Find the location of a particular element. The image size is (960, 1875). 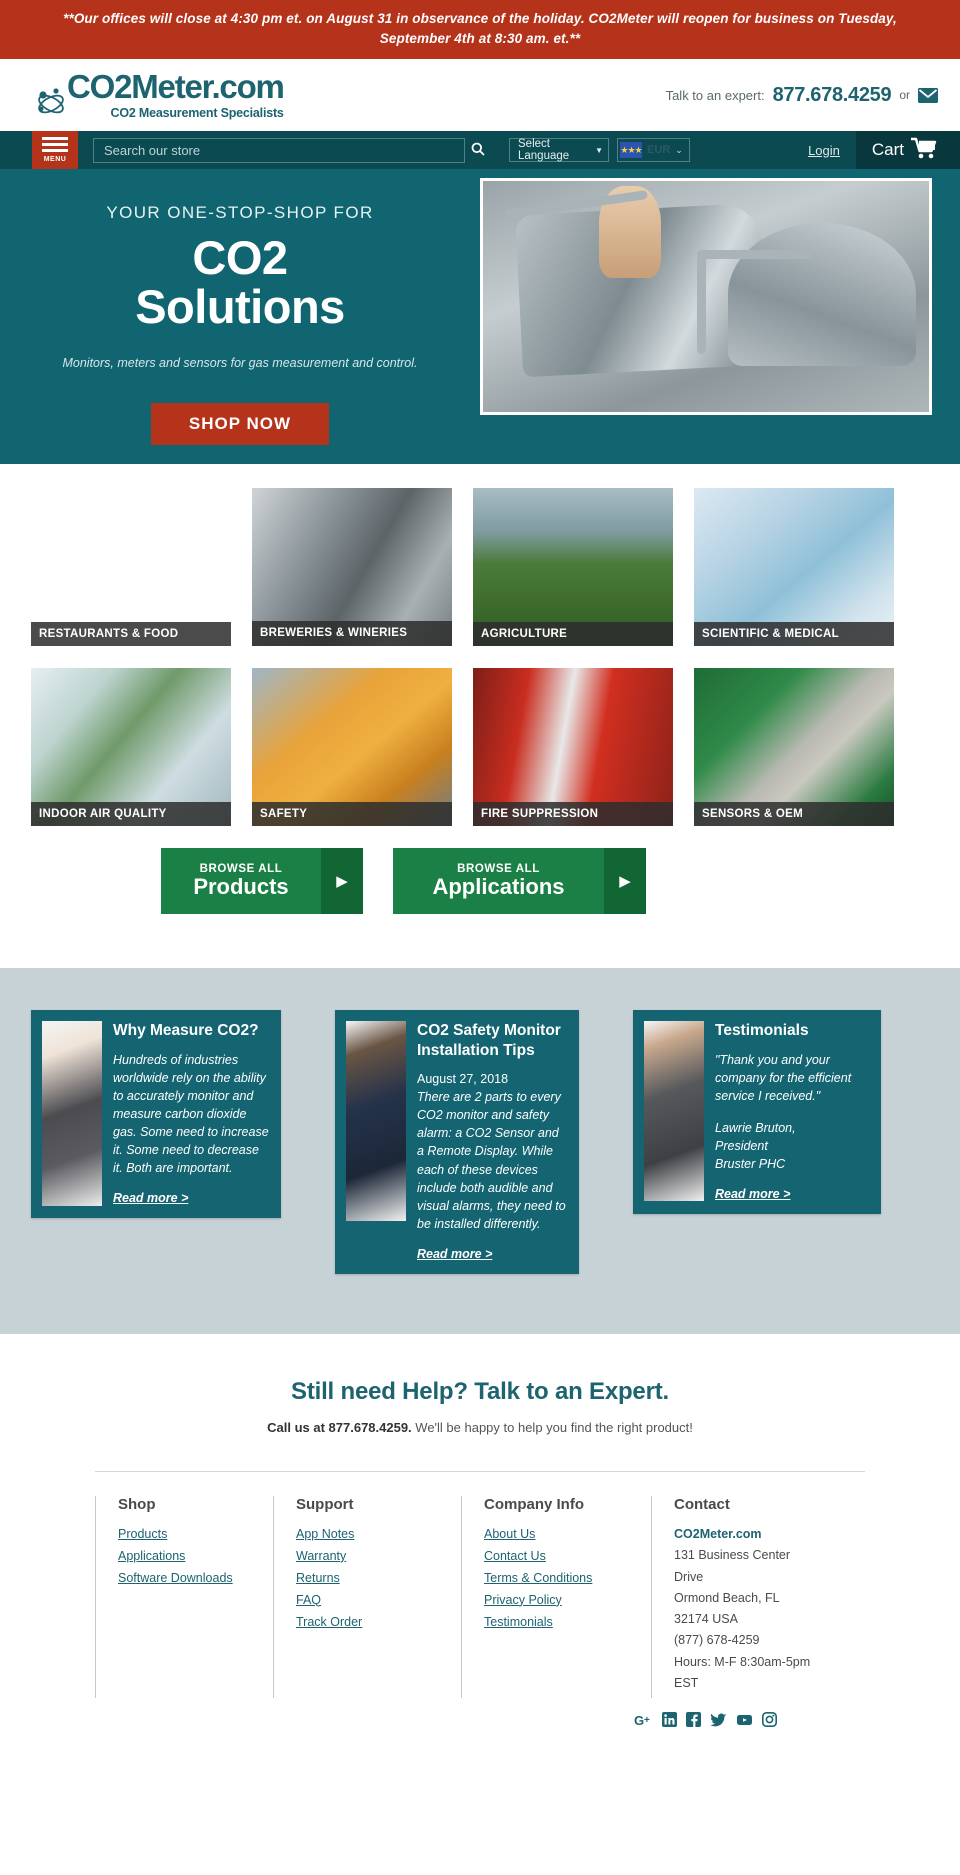

category-label: FIRE SUPPRESSION is located at coordinates (573, 814).